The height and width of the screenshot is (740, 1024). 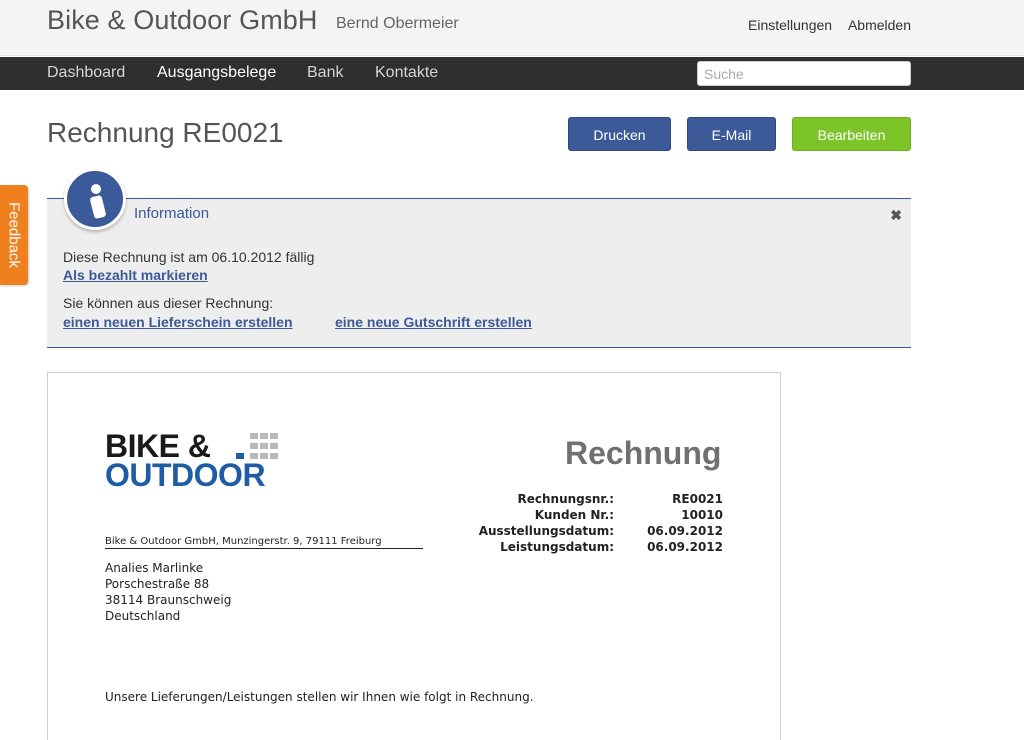 What do you see at coordinates (546, 531) in the screenshot?
I see `meta-label-issue-date: Ausstellungsdatum:` at bounding box center [546, 531].